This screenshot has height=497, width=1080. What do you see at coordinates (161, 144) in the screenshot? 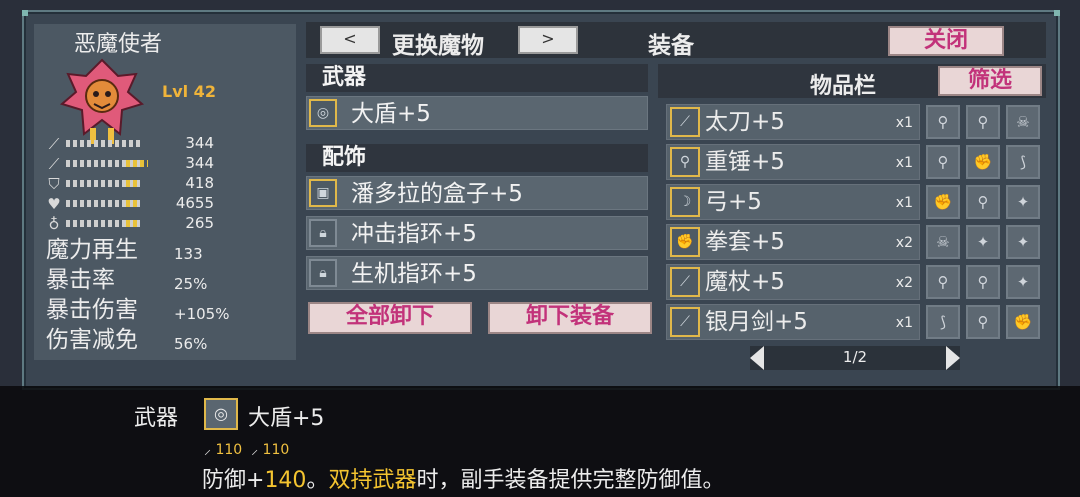
I see `stat-row: ⟋ 344` at bounding box center [161, 144].